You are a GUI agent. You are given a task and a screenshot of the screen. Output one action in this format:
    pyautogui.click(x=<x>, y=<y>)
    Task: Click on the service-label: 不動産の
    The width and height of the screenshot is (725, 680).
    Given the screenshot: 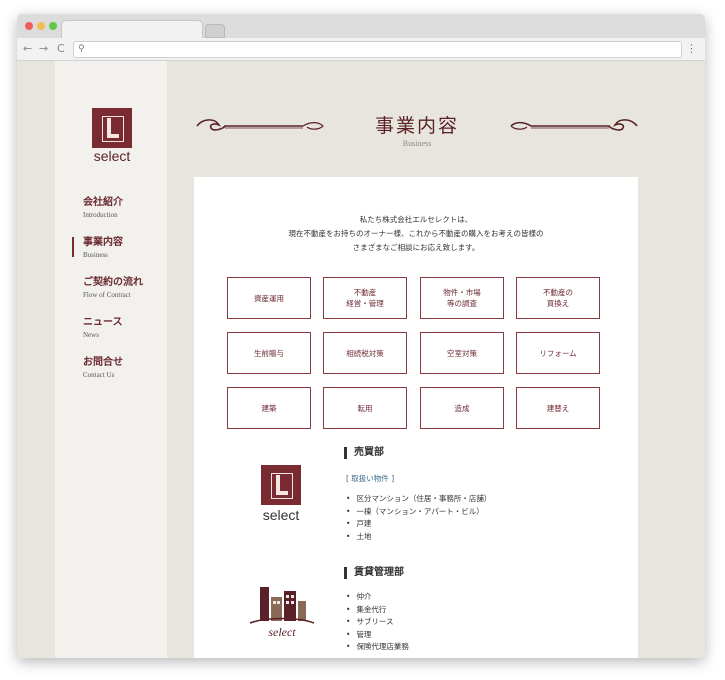 What is the action you would take?
    pyautogui.click(x=558, y=292)
    